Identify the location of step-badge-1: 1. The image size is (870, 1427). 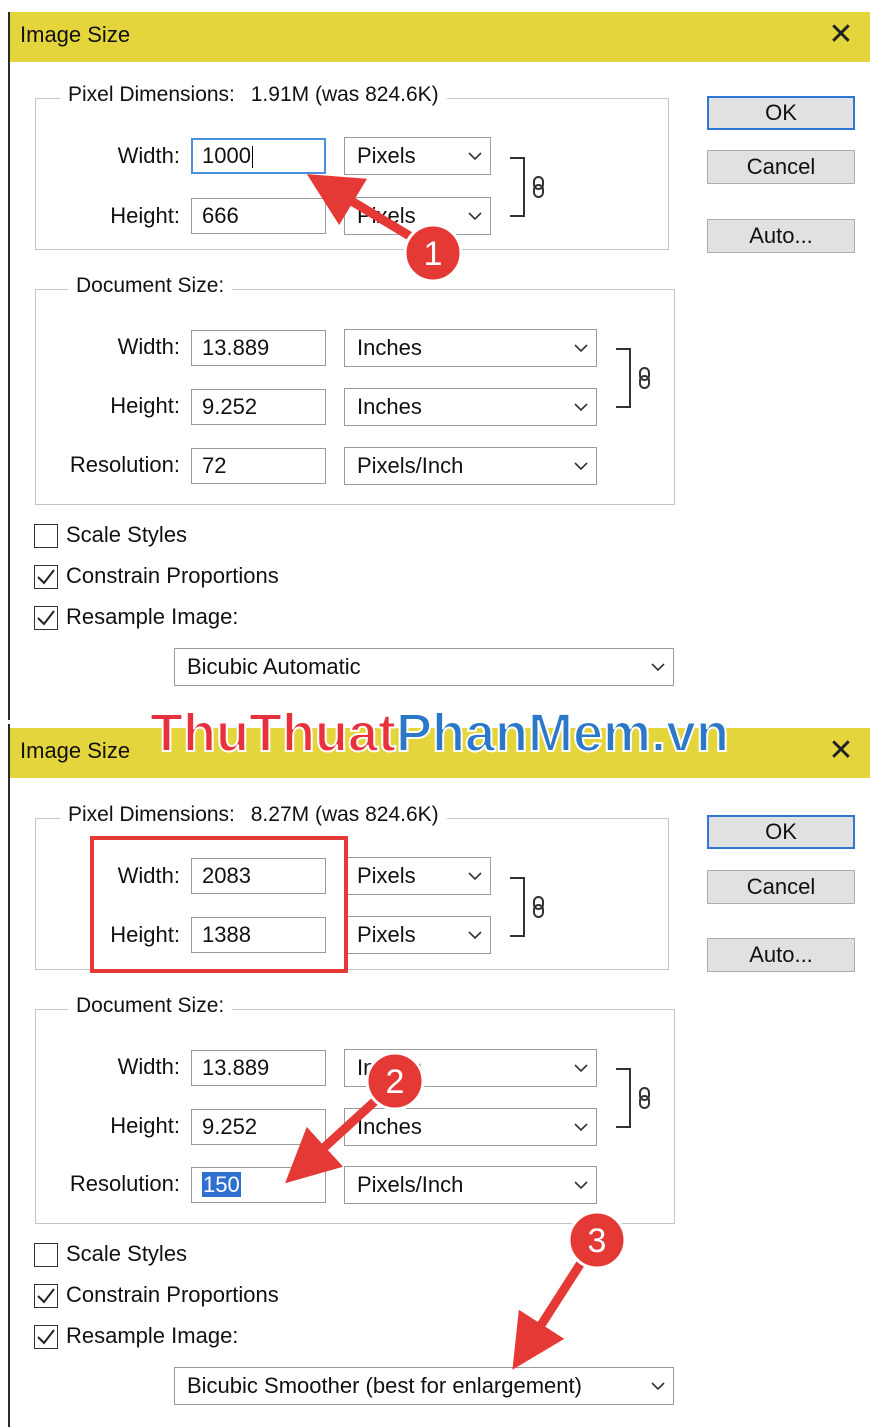
(433, 253).